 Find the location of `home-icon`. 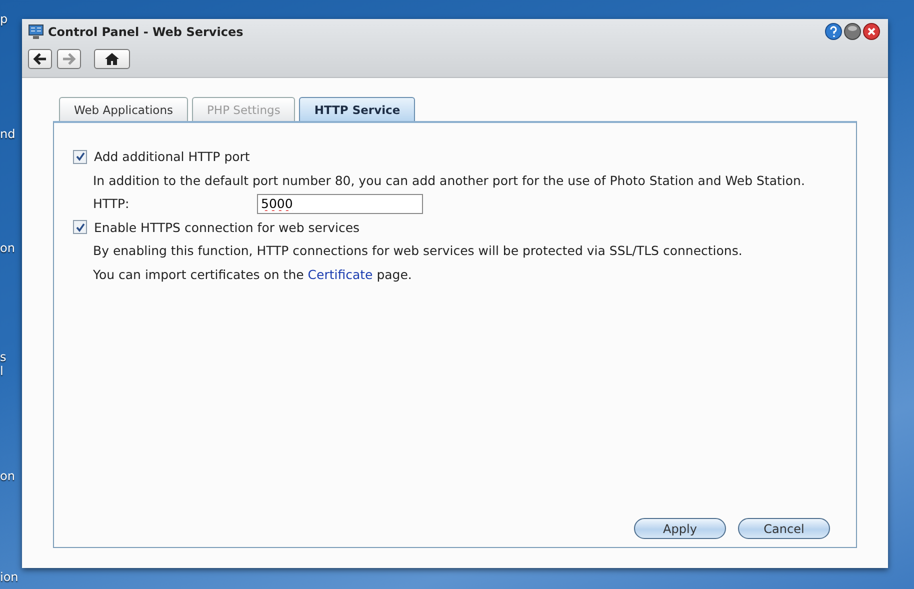

home-icon is located at coordinates (112, 59).